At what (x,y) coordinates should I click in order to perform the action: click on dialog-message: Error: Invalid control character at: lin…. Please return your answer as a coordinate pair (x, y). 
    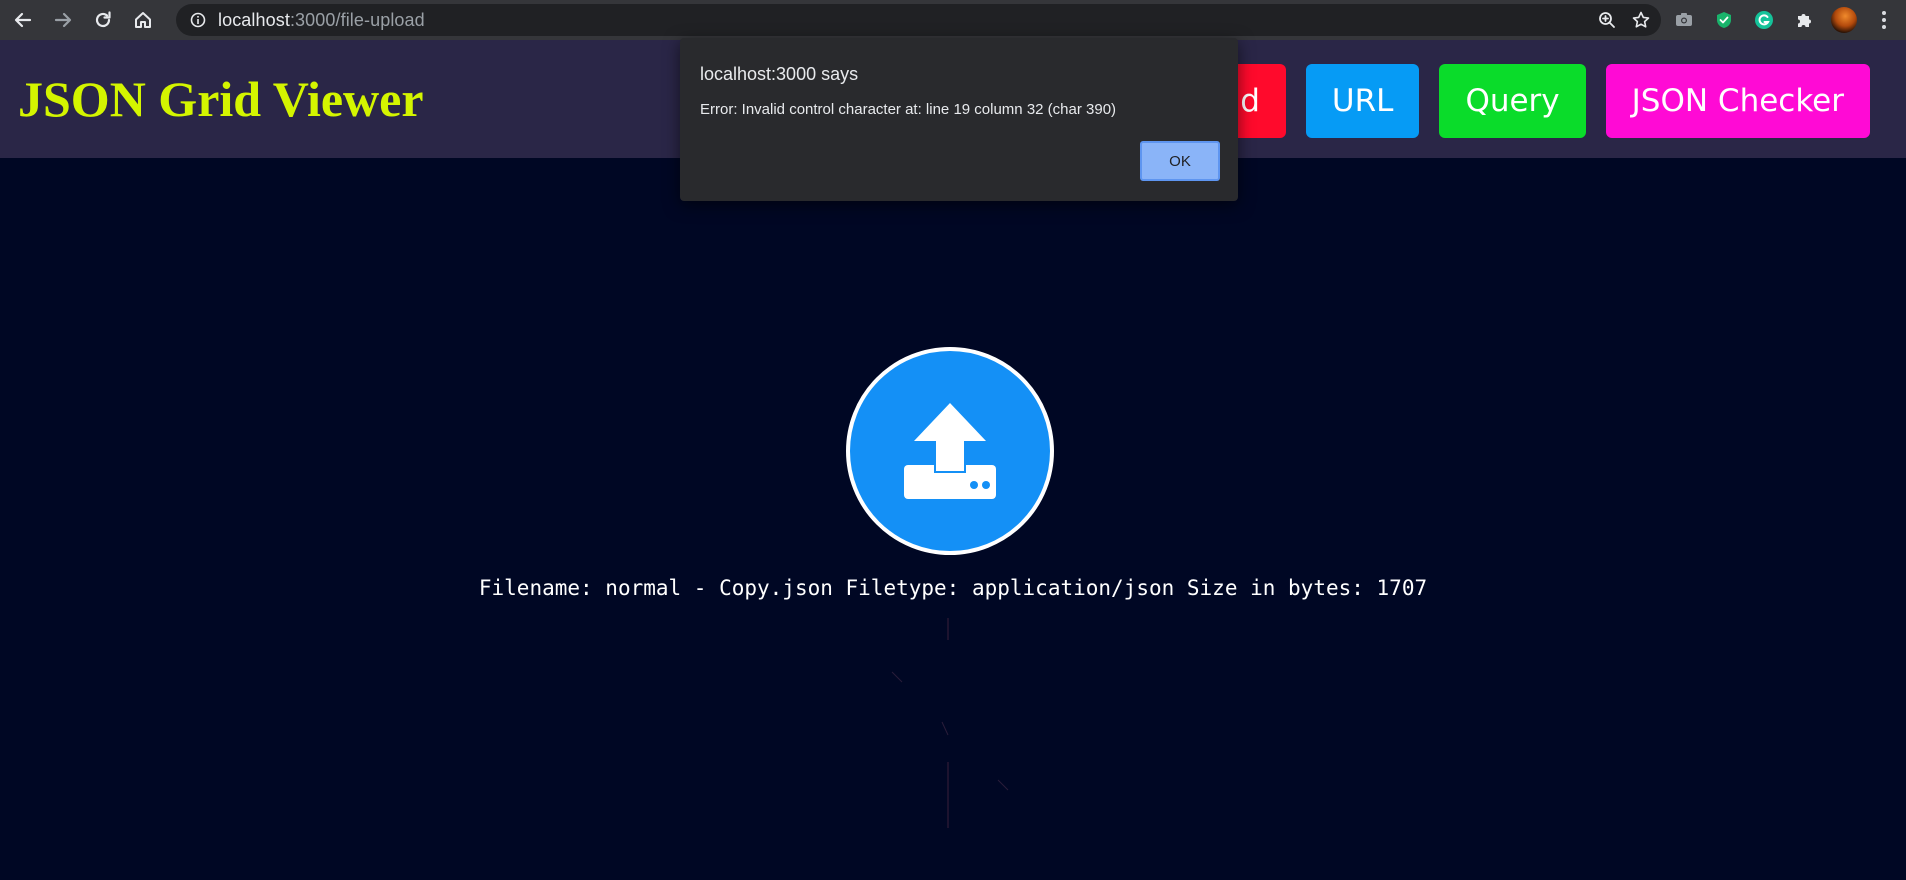
    Looking at the image, I should click on (908, 109).